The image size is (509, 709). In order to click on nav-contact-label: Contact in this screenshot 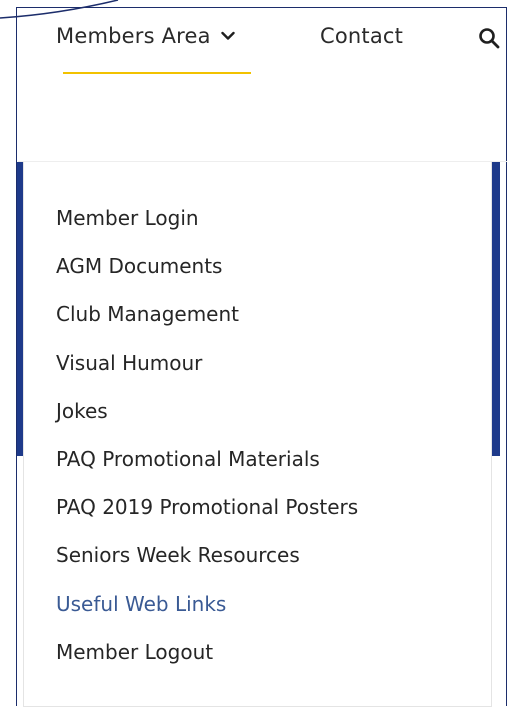, I will do `click(362, 36)`.